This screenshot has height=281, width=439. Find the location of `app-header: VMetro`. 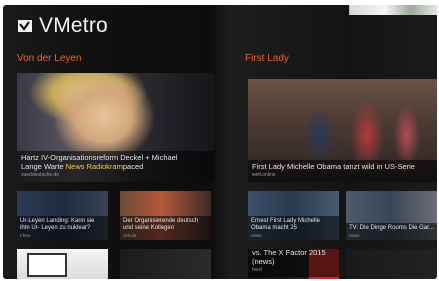

app-header: VMetro is located at coordinates (62, 26).